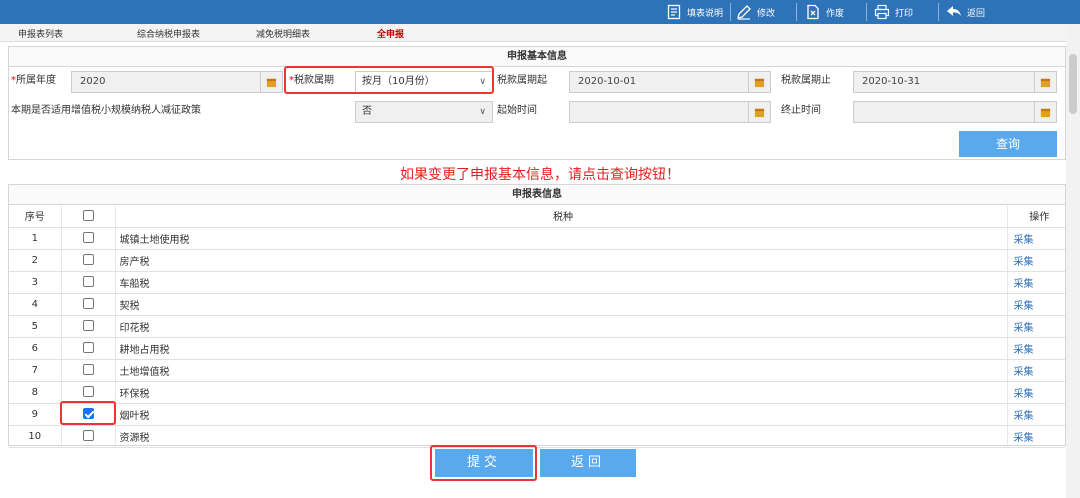 Image resolution: width=1080 pixels, height=498 pixels. I want to click on back-button: 返回, so click(965, 12).